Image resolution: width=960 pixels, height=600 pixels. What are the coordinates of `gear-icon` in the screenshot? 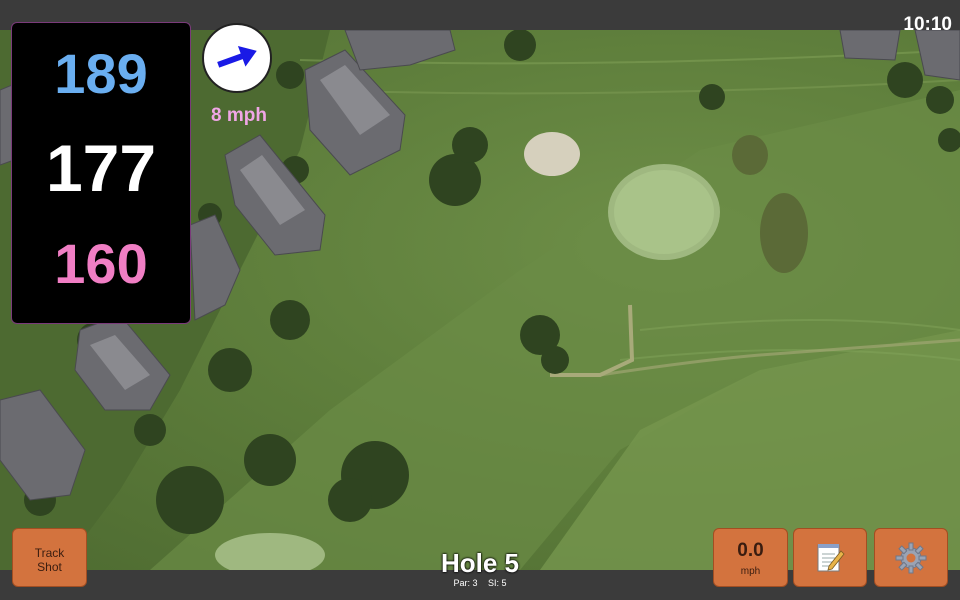 It's located at (911, 557).